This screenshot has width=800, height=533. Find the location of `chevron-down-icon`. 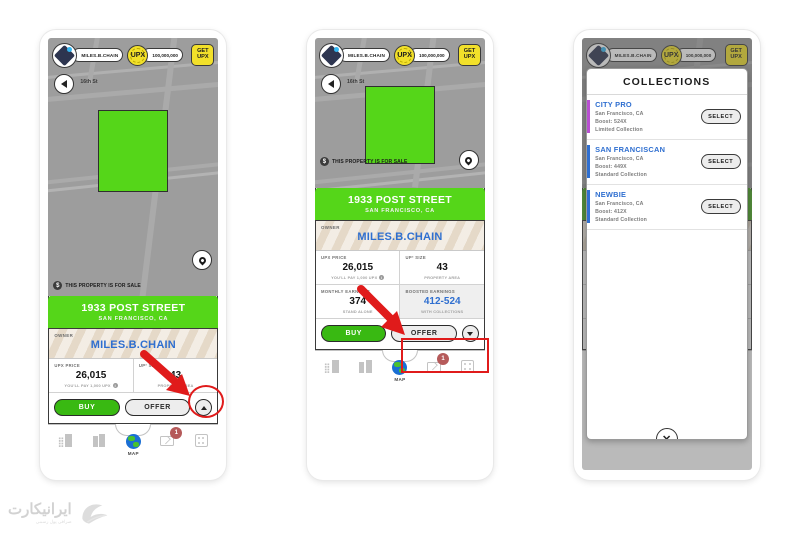

chevron-down-icon is located at coordinates (470, 333).